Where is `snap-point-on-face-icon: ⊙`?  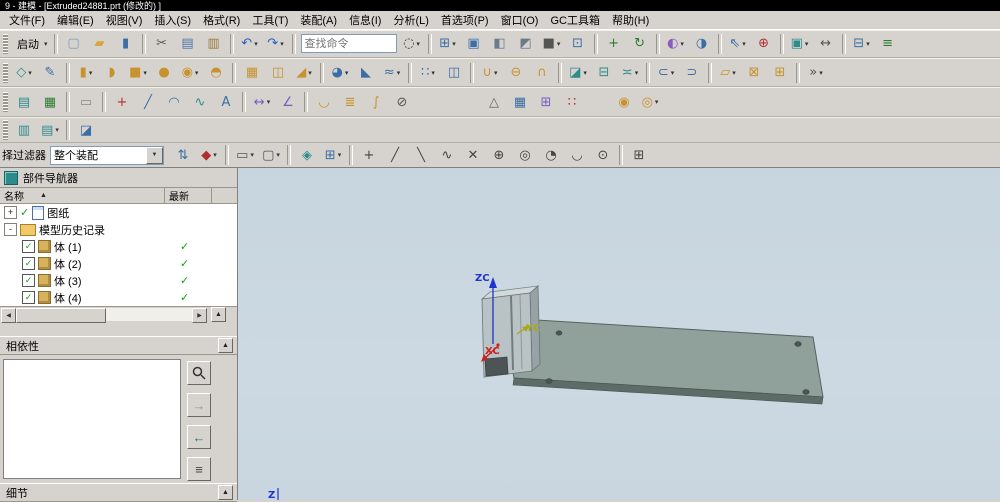
snap-point-on-face-icon: ⊙ is located at coordinates (603, 155).